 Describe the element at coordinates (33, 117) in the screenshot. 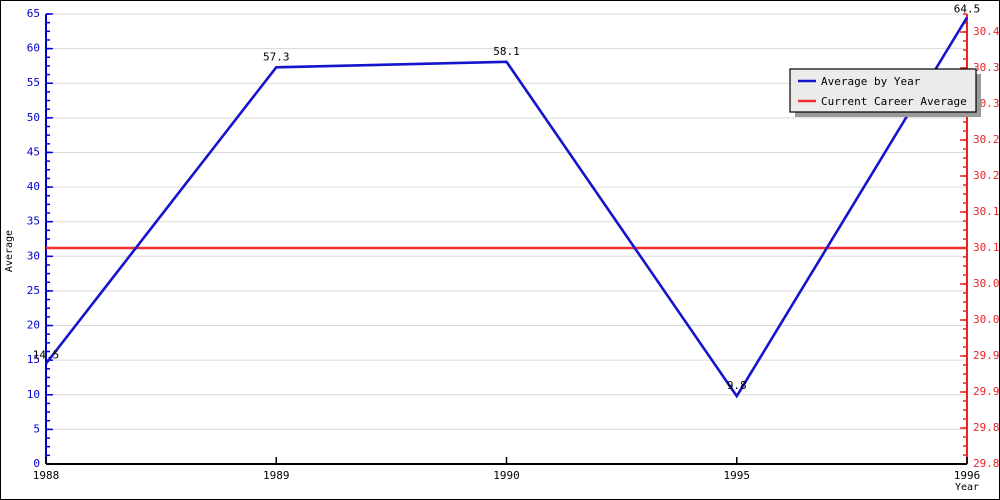

I see `left-axis-tick-label: 50` at that location.